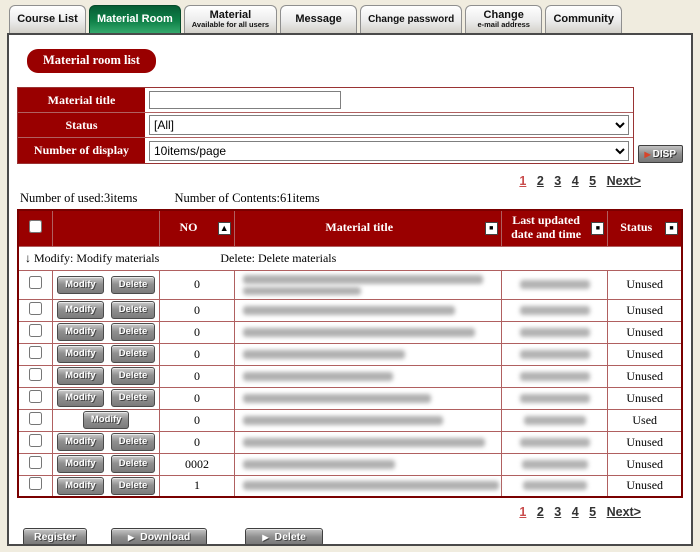 Image resolution: width=700 pixels, height=552 pixels. What do you see at coordinates (47, 19) in the screenshot?
I see `tab-course-list: Course List` at bounding box center [47, 19].